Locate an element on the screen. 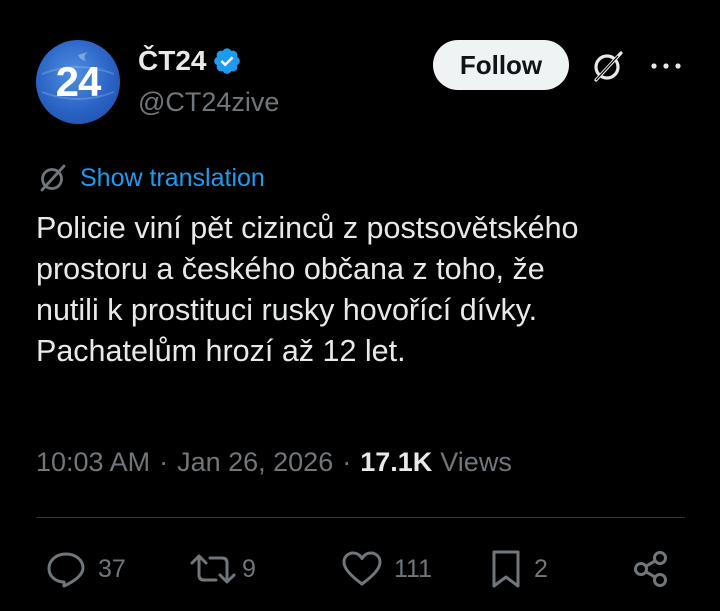 This screenshot has height=611, width=720. verified-badge-icon is located at coordinates (227, 61).